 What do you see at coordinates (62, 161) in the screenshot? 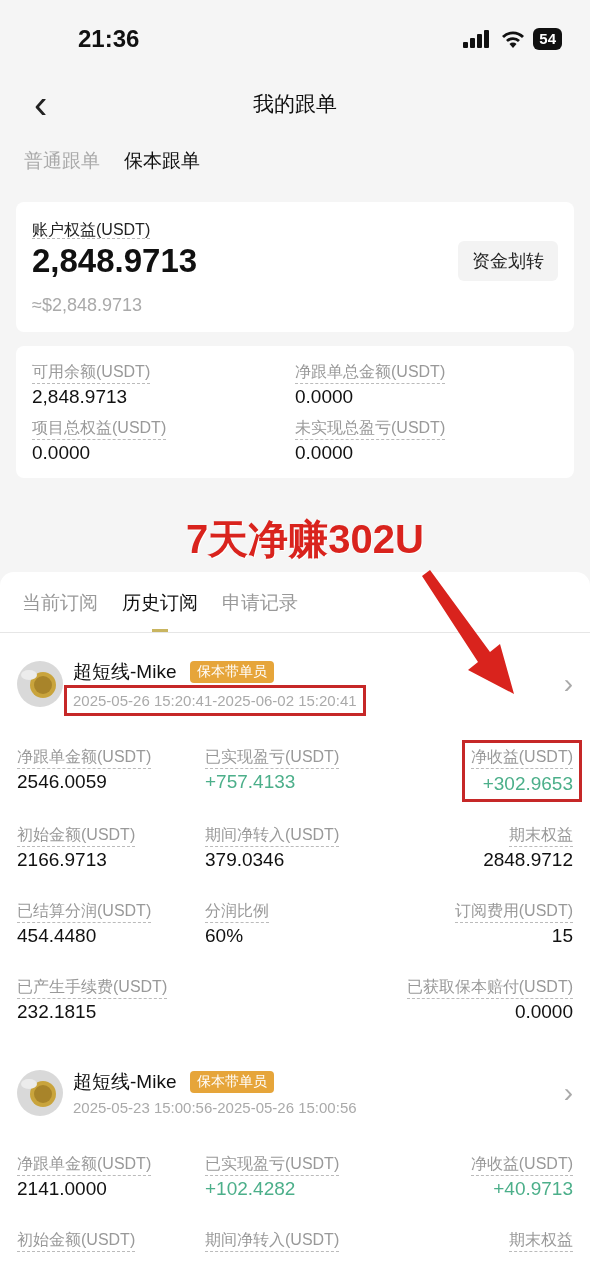
I see `mode-tab: 普通跟单` at bounding box center [62, 161].